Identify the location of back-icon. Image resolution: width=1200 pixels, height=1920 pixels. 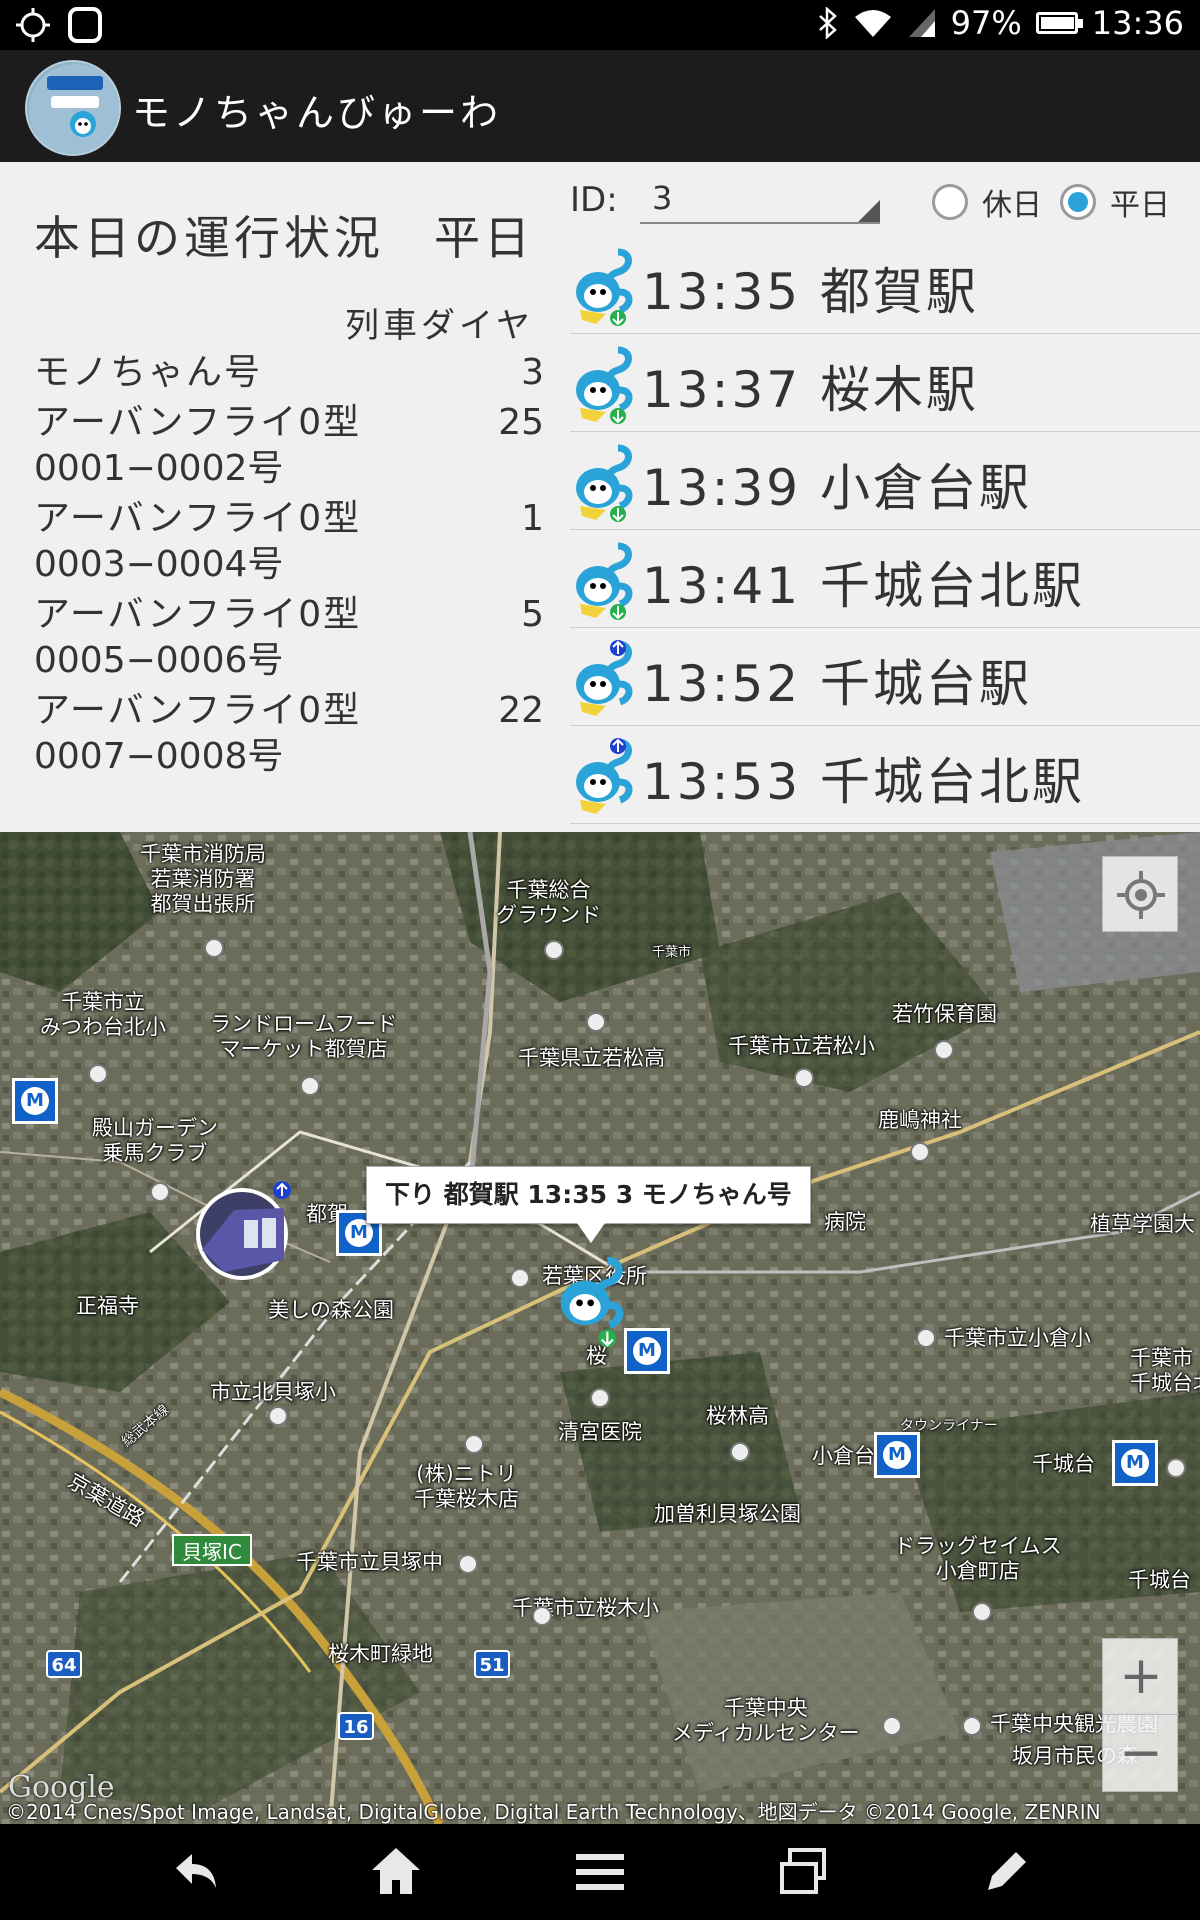
(196, 1872).